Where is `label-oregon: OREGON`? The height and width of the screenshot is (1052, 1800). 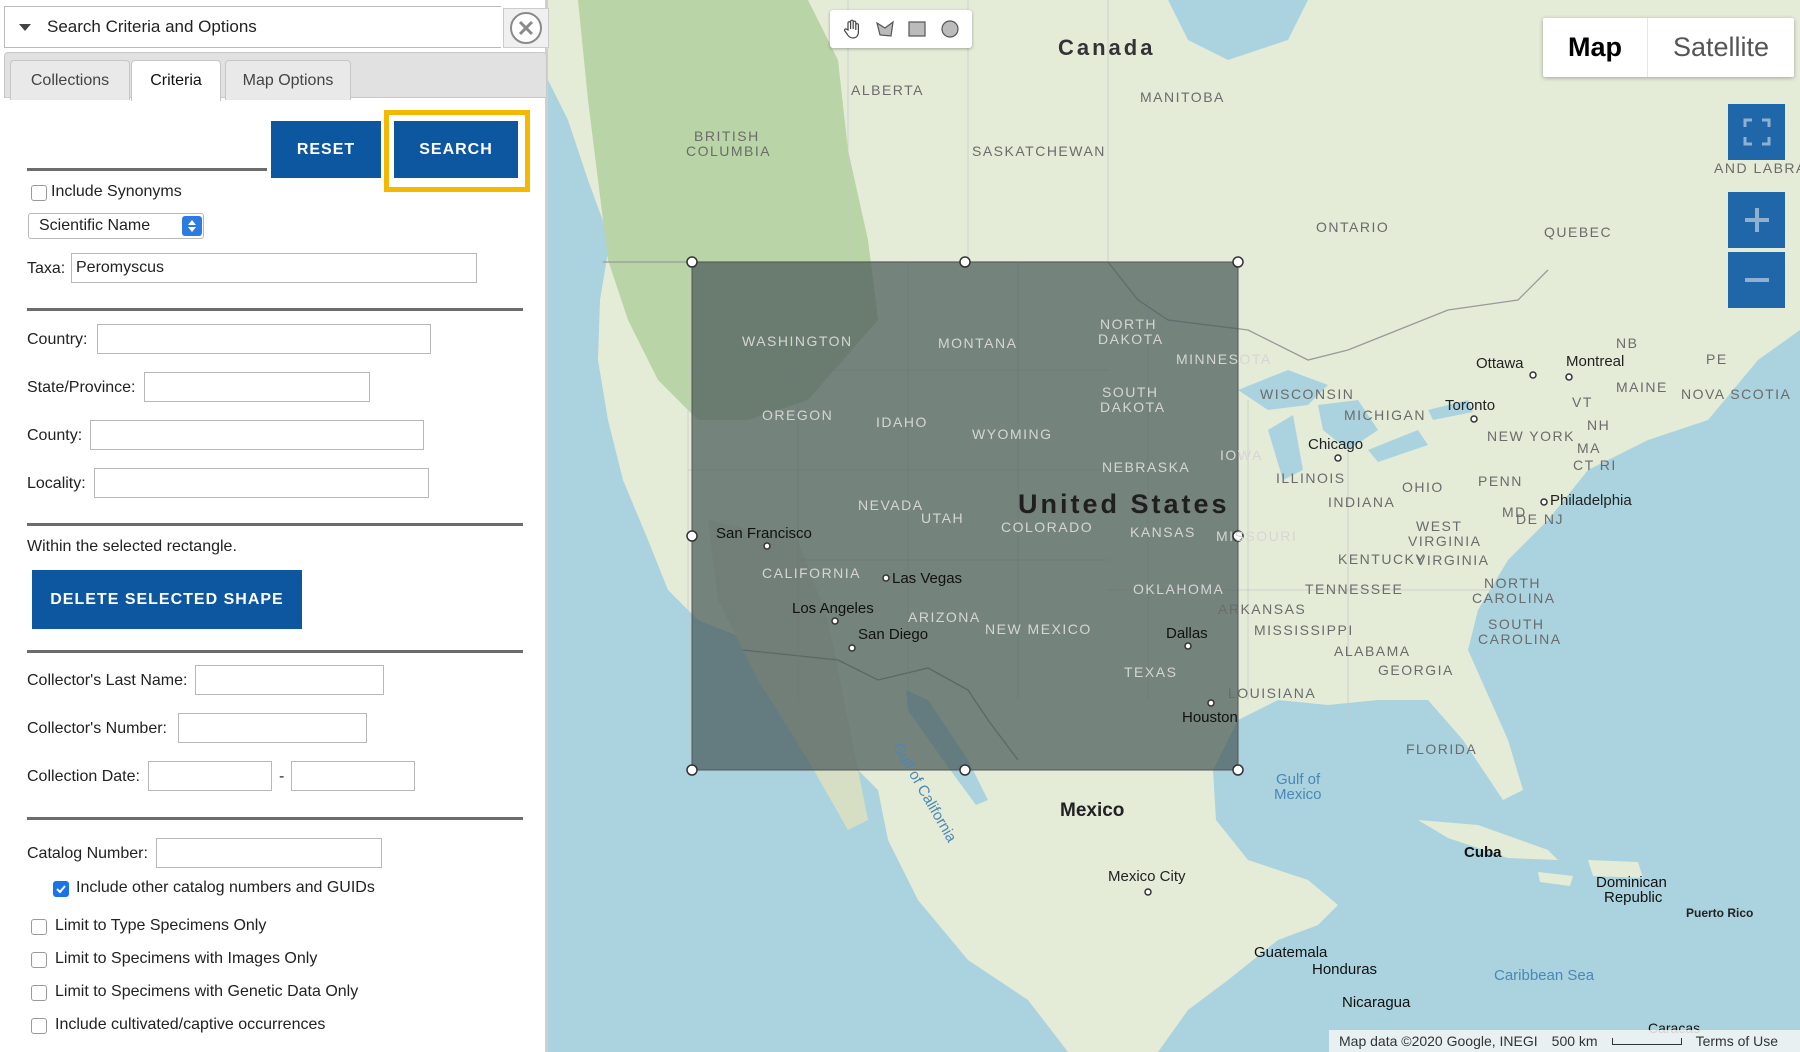
label-oregon: OREGON is located at coordinates (798, 415).